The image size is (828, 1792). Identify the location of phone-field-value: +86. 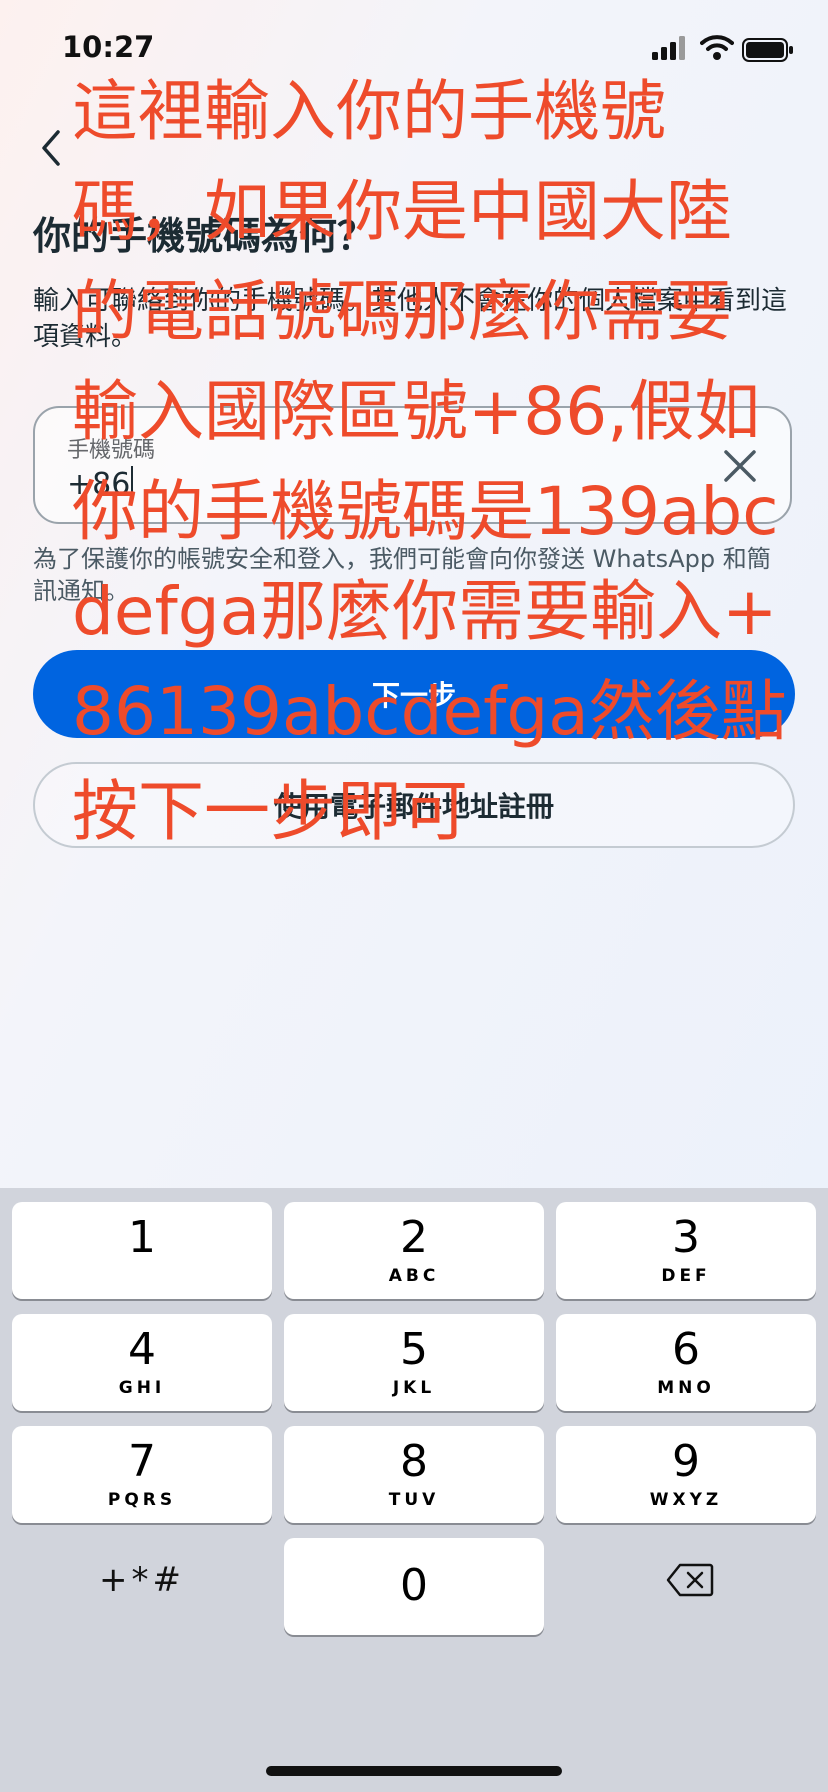
(98, 484).